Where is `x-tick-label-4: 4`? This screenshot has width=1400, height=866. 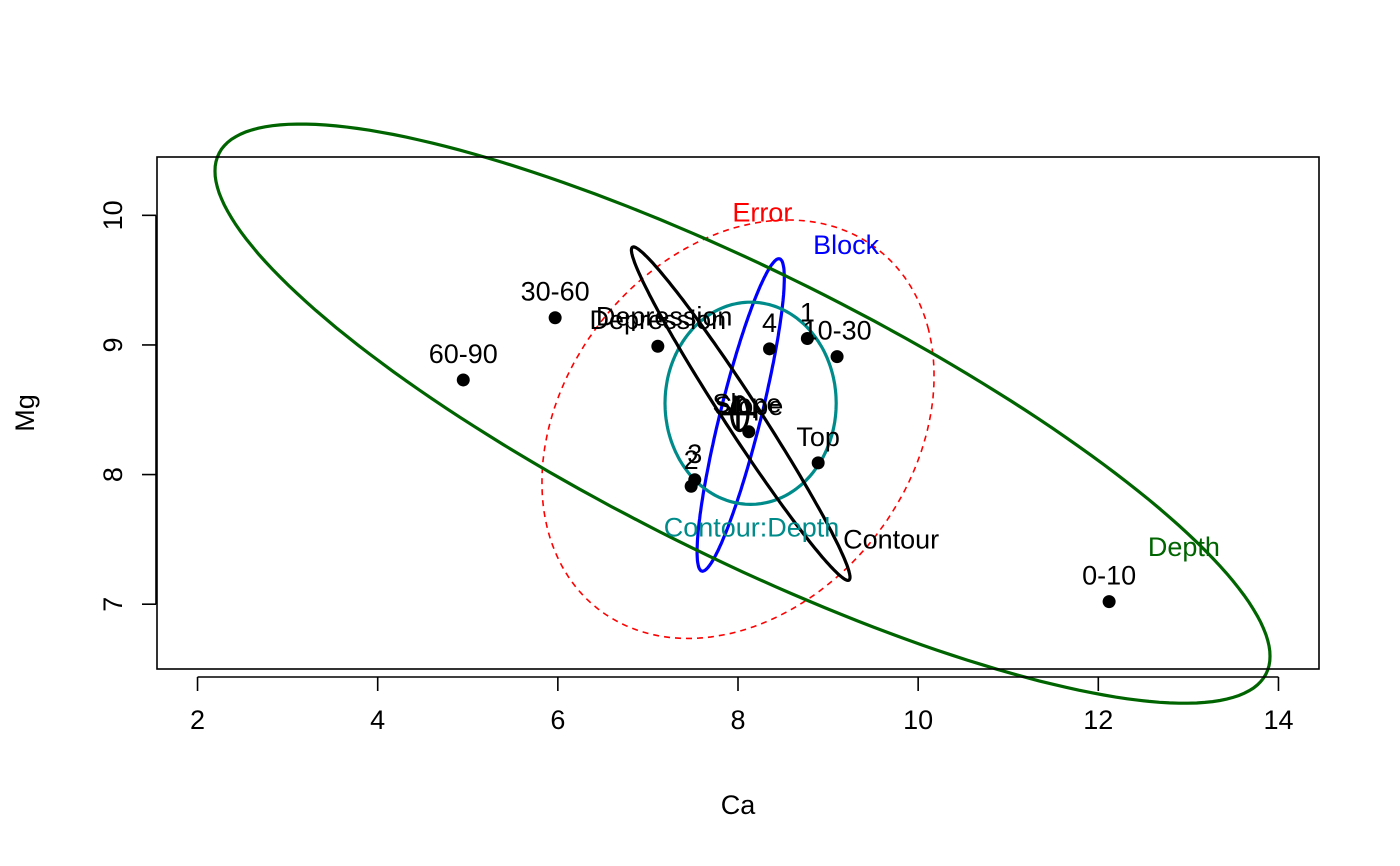 x-tick-label-4: 4 is located at coordinates (377, 720).